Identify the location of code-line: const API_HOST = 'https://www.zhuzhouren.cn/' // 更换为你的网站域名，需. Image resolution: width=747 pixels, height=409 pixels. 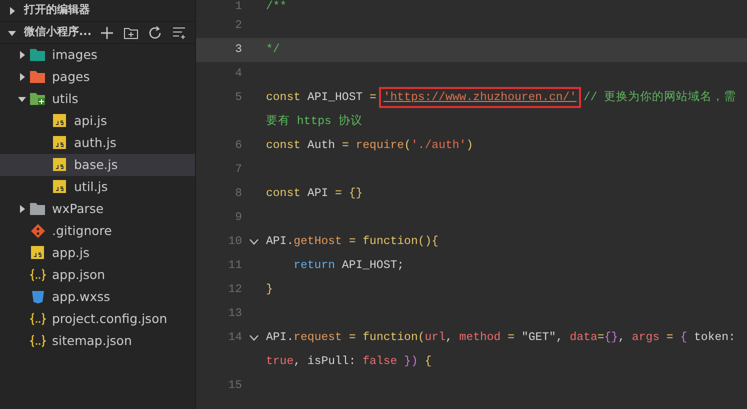
(501, 97).